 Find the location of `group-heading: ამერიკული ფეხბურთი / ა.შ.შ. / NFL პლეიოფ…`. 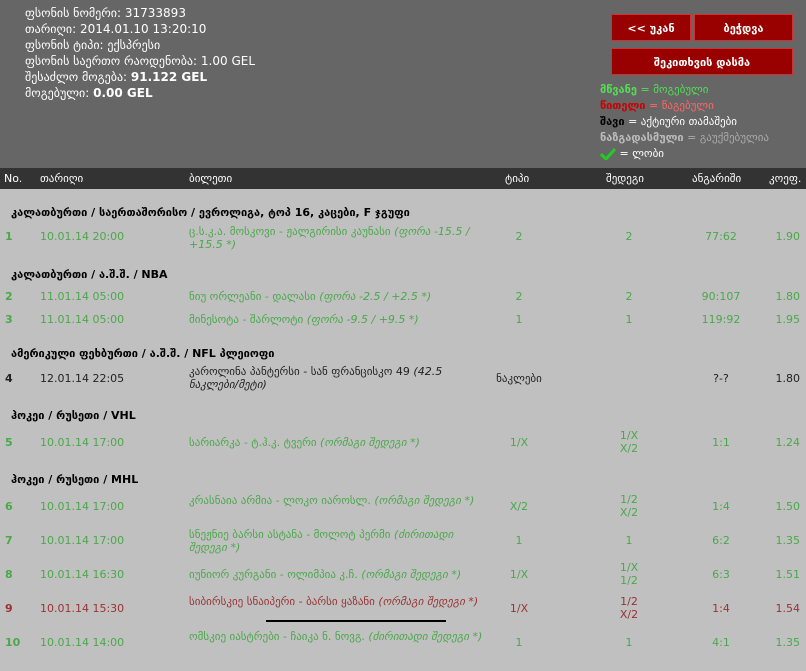

group-heading: ამერიკული ფეხბურთი / ა.შ.შ. / NFL პლეიოფ… is located at coordinates (143, 353).